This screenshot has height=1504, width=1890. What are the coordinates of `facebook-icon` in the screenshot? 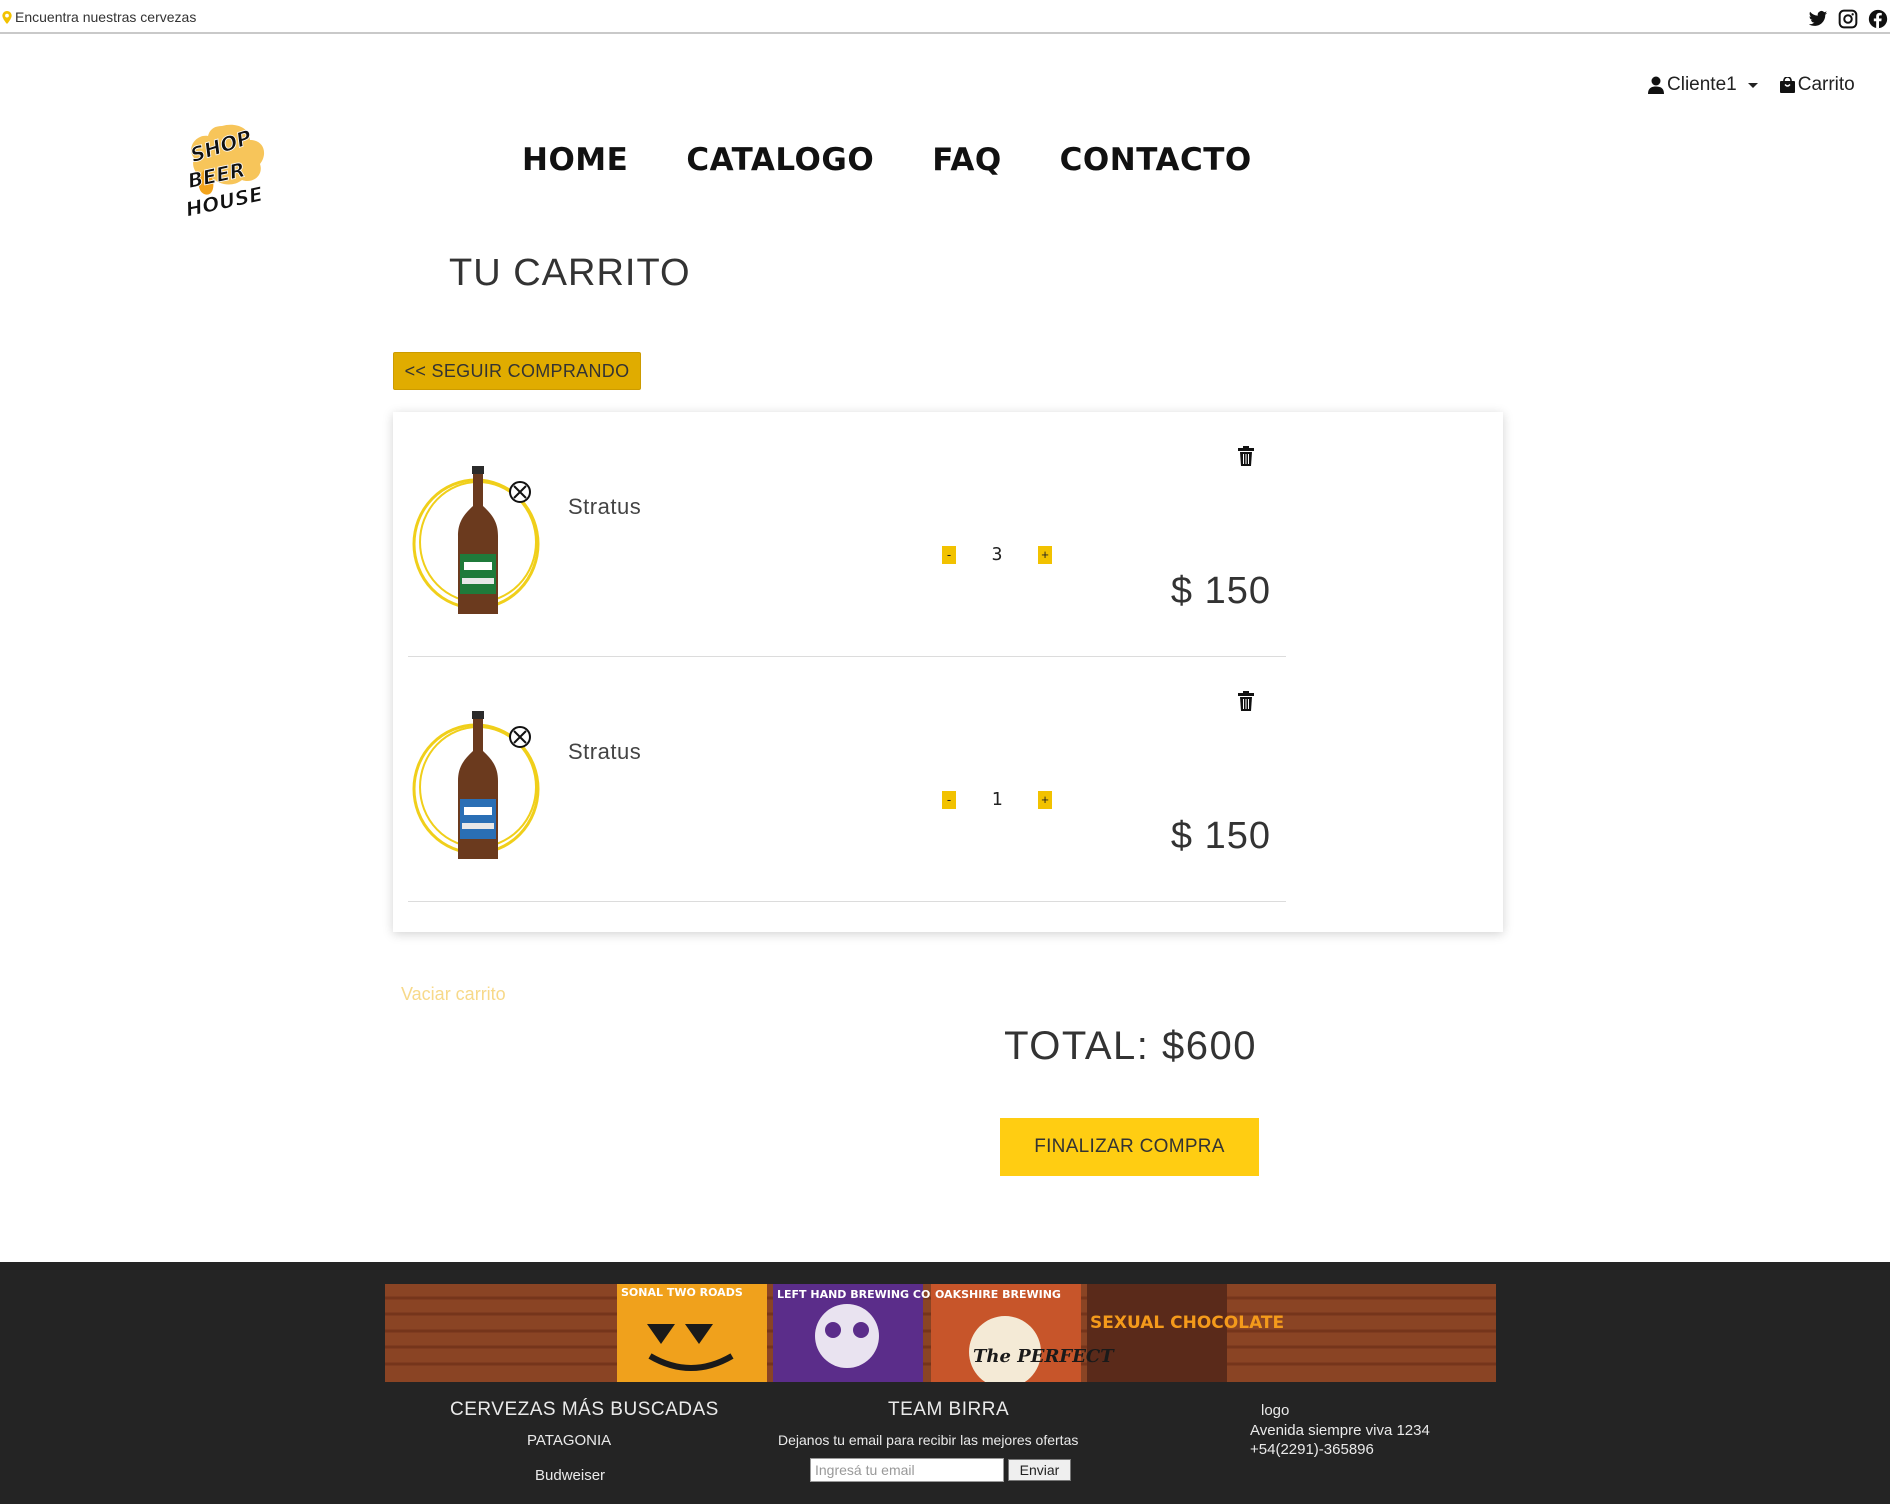 It's located at (1878, 19).